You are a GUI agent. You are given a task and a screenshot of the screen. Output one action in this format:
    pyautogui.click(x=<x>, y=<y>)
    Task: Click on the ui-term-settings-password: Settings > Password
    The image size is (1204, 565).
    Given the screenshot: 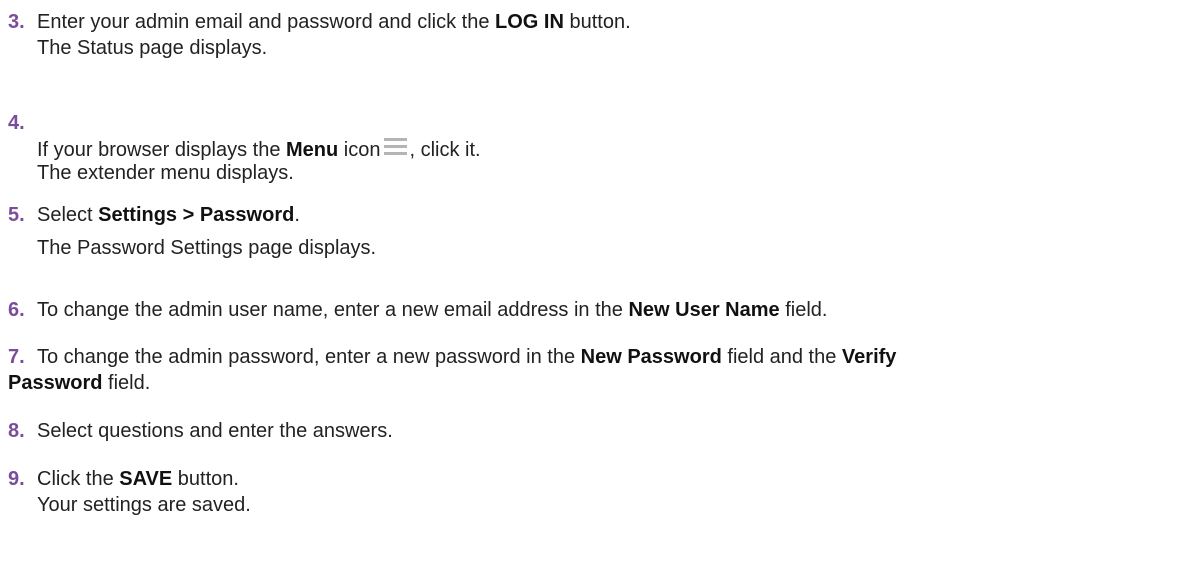 What is the action you would take?
    pyautogui.click(x=196, y=215)
    